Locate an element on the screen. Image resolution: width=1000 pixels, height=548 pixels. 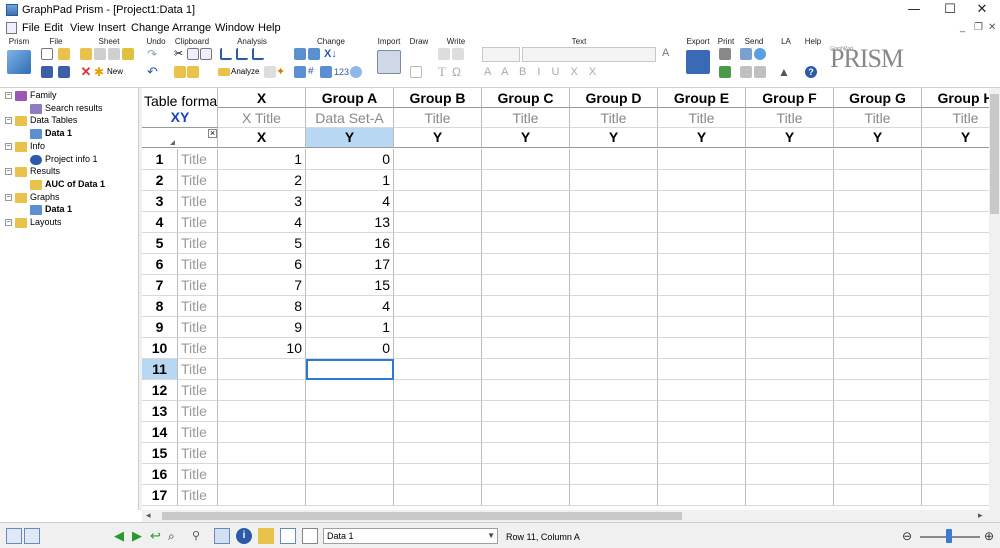
column-header: X is located at coordinates (262, 98).